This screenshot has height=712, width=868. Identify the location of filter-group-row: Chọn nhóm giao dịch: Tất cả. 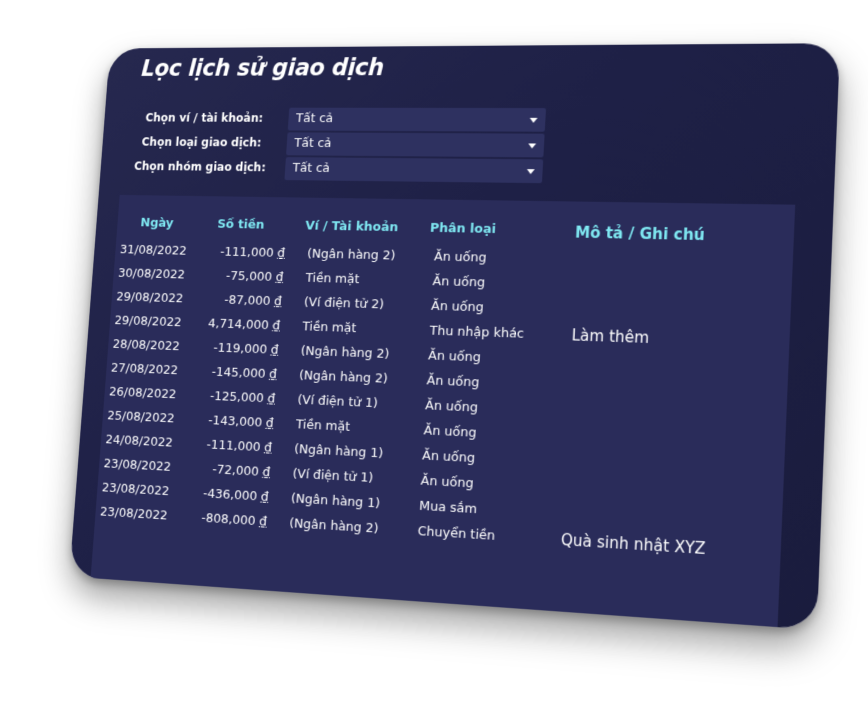
(349, 170).